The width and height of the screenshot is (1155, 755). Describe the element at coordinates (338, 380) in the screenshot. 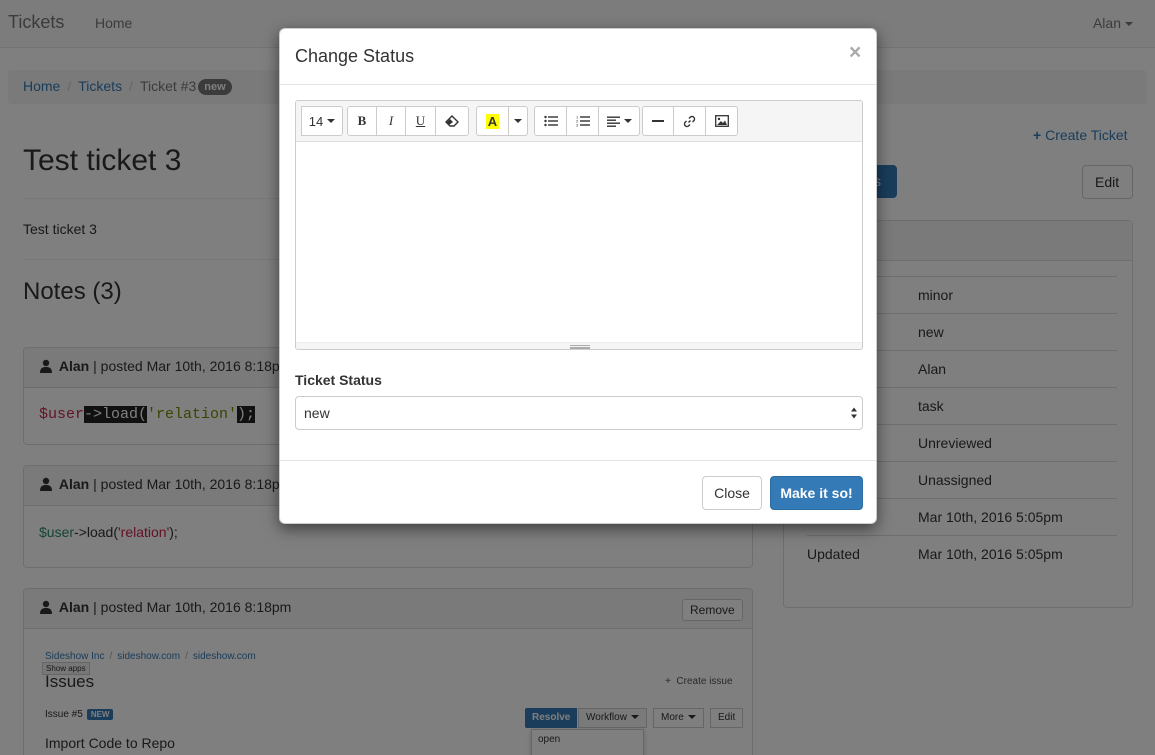

I see `ticket-status-label: Ticket Status` at that location.